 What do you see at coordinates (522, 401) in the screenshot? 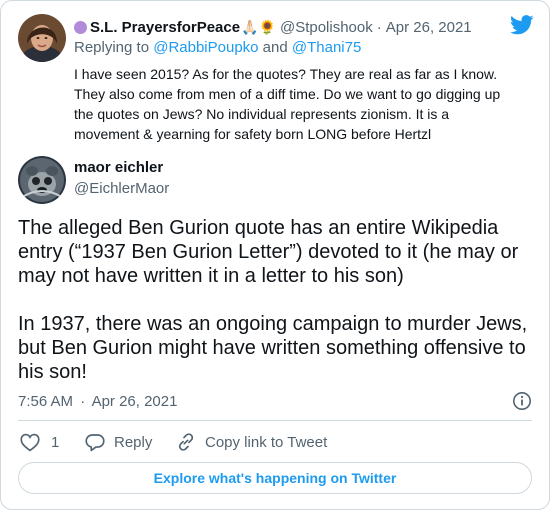
I see `info-icon` at bounding box center [522, 401].